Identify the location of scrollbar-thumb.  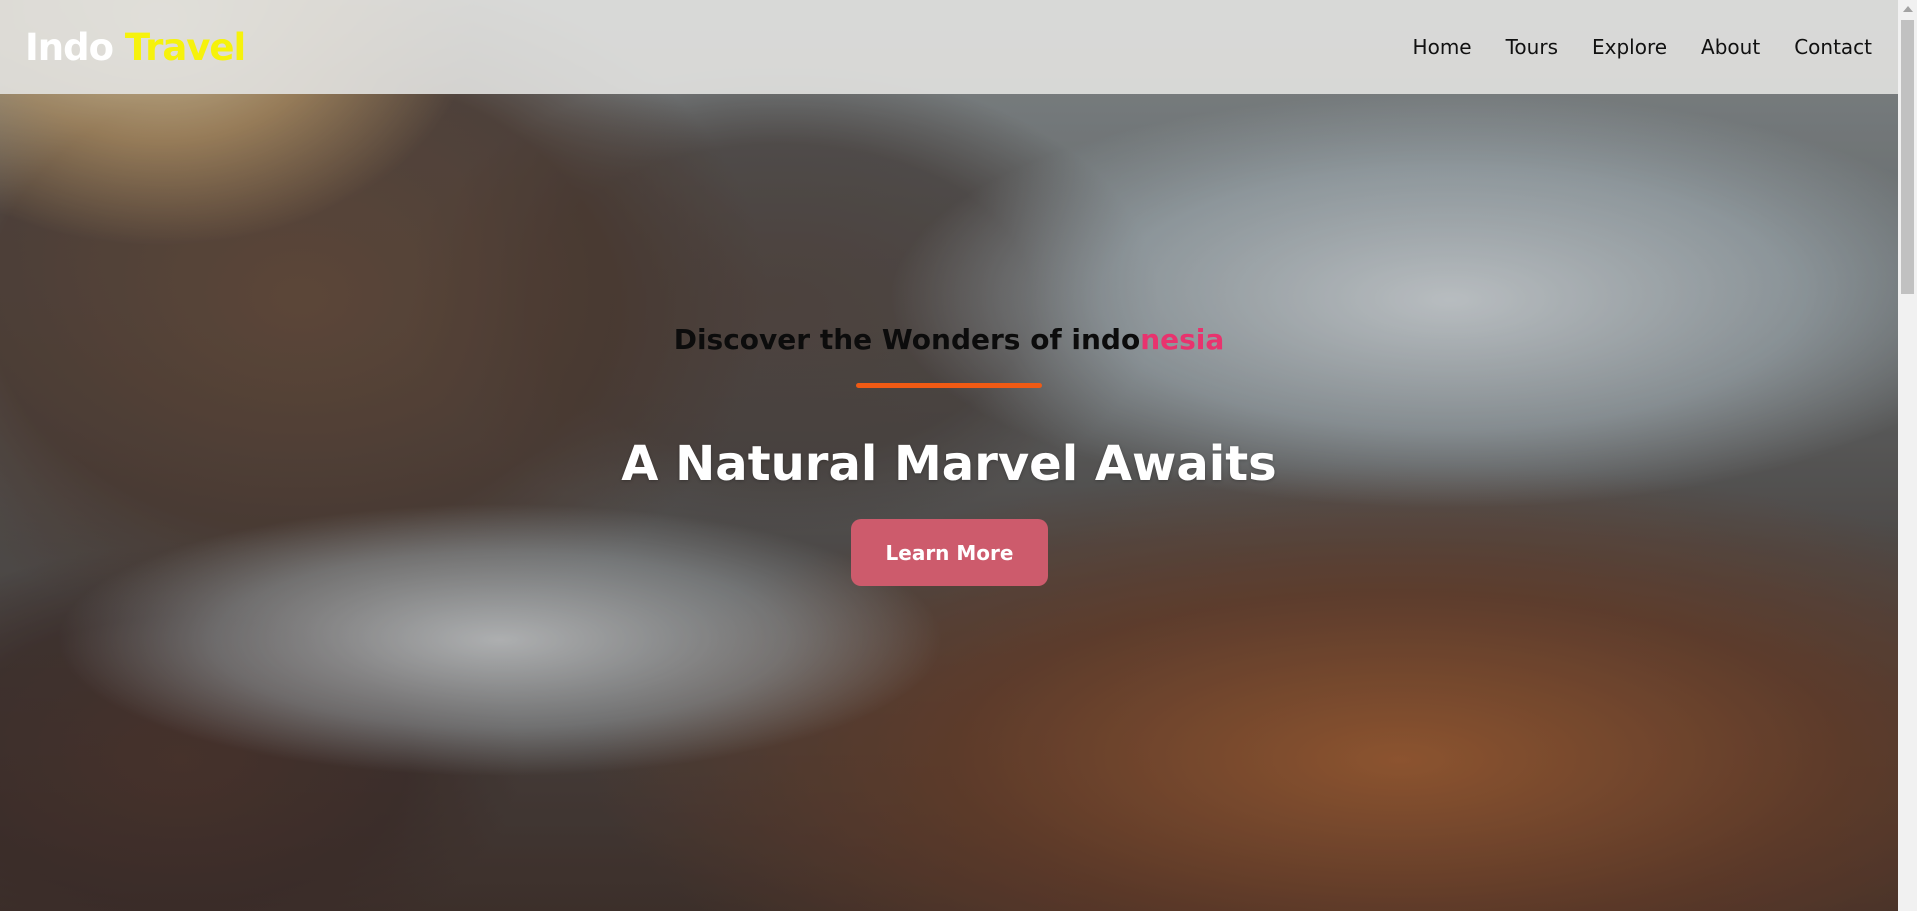
(1907, 157).